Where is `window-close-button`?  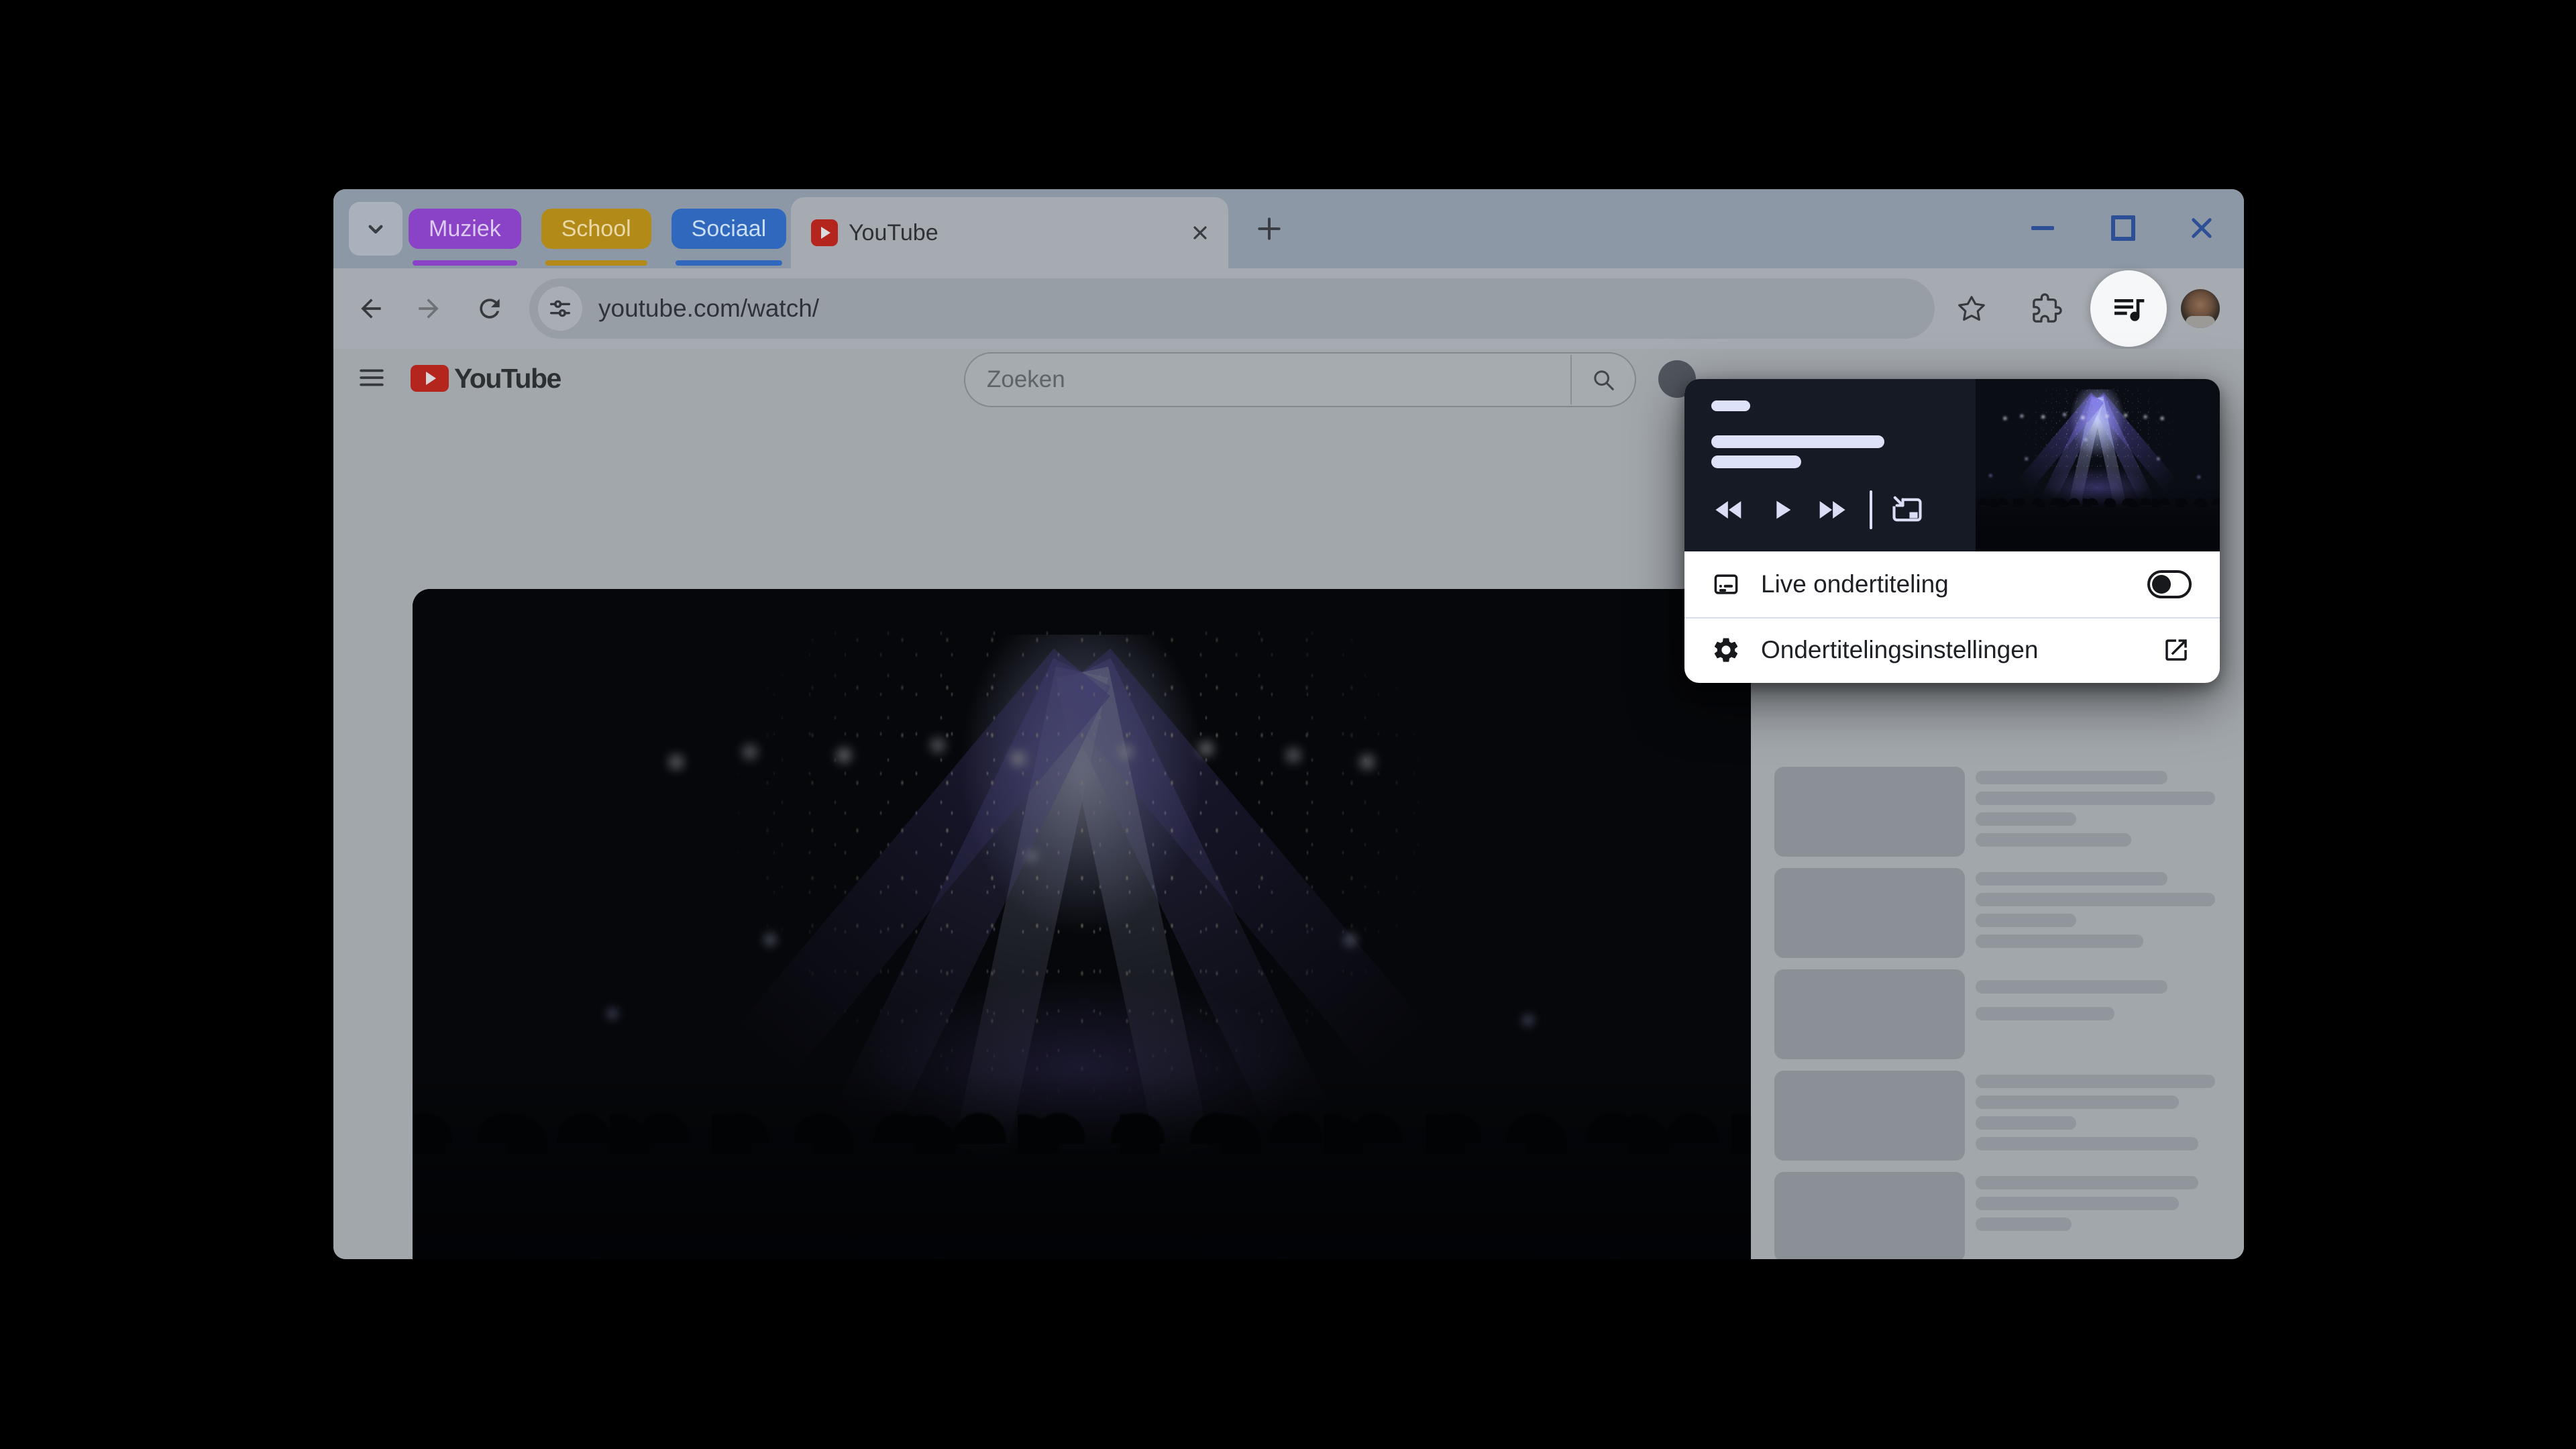 window-close-button is located at coordinates (2202, 228).